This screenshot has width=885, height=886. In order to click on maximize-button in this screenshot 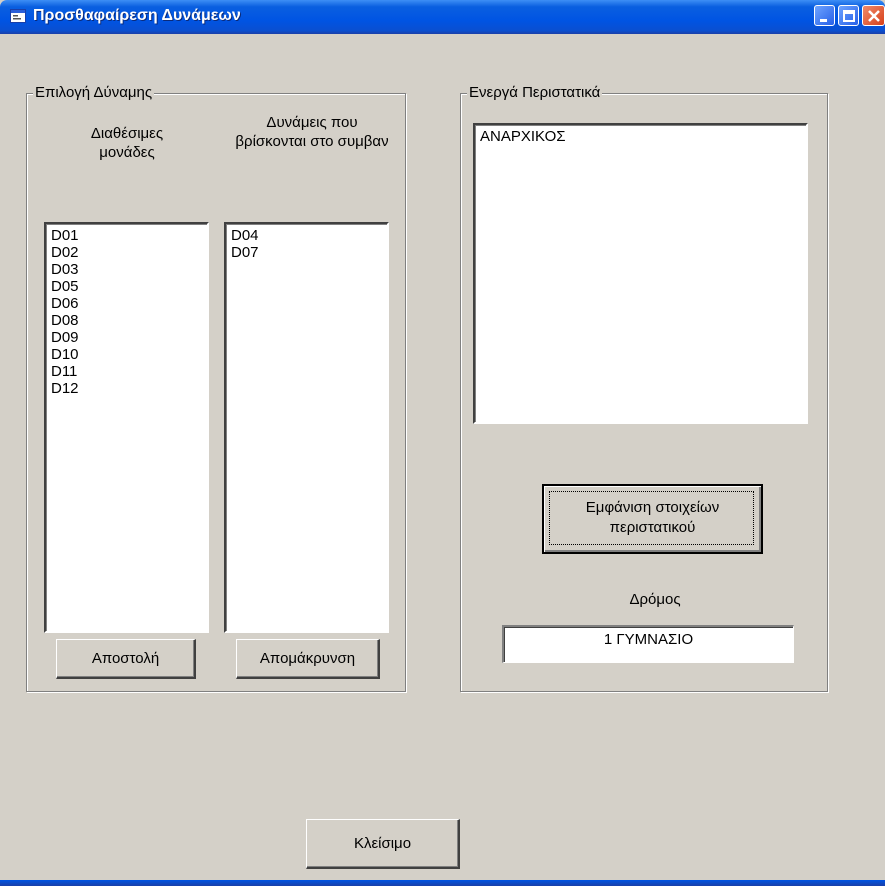, I will do `click(848, 15)`.